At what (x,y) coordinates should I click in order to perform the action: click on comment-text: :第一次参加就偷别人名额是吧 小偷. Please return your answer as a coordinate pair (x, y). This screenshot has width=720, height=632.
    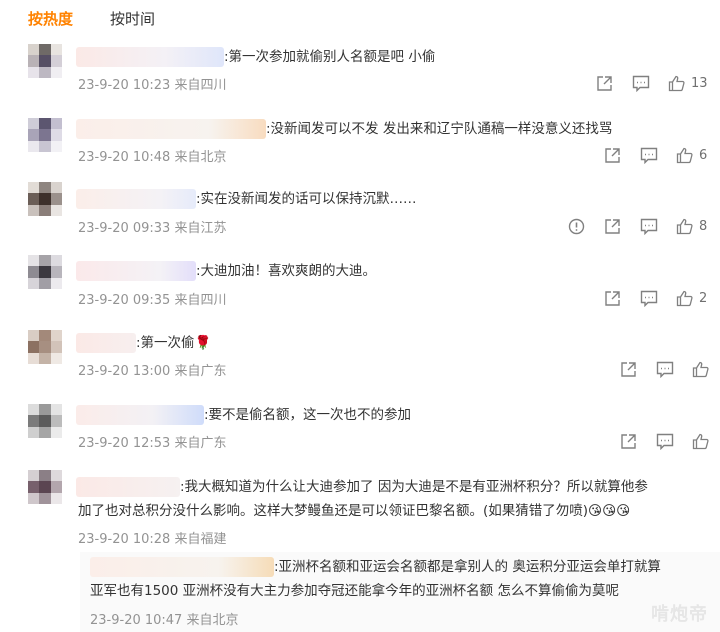
    Looking at the image, I should click on (330, 57).